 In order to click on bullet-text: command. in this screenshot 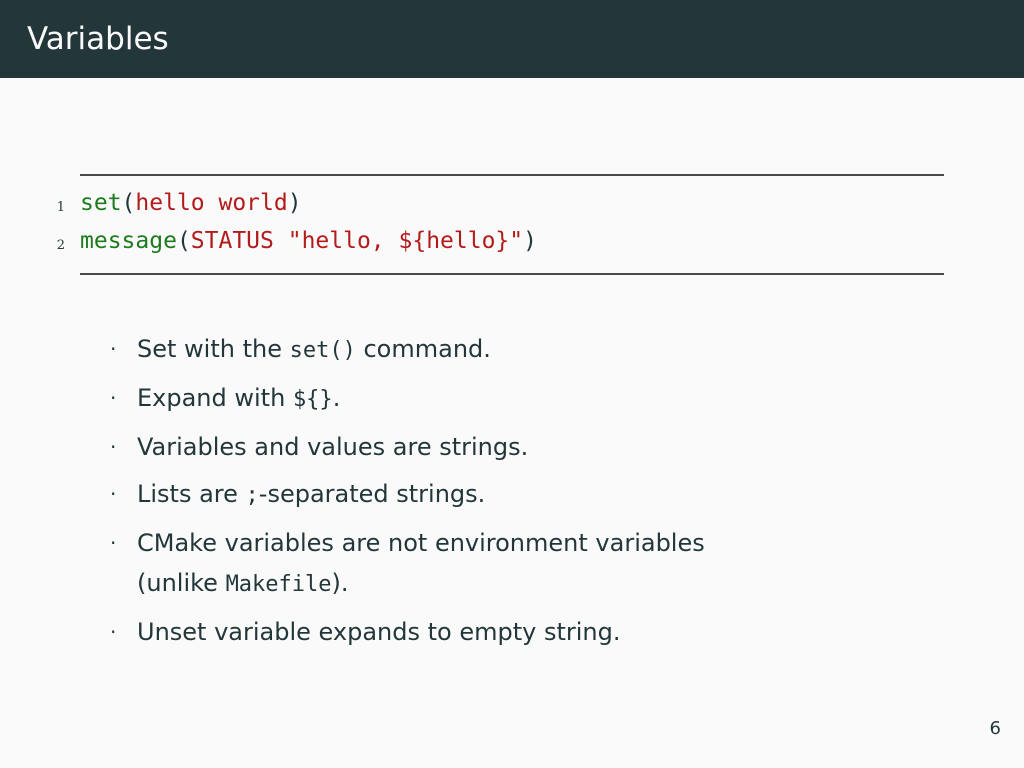, I will do `click(423, 349)`.